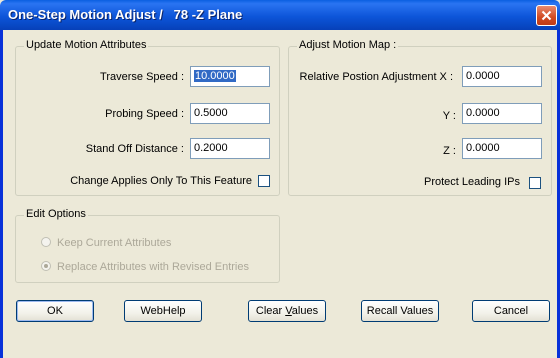 The image size is (560, 358). What do you see at coordinates (56, 214) in the screenshot?
I see `edit-options-group-title: Edit Options` at bounding box center [56, 214].